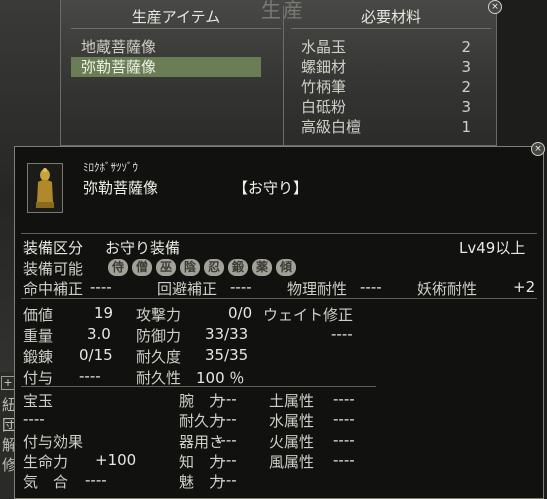 The height and width of the screenshot is (499, 547). What do you see at coordinates (220, 378) in the screenshot?
I see `resilience-value: 100 ％` at bounding box center [220, 378].